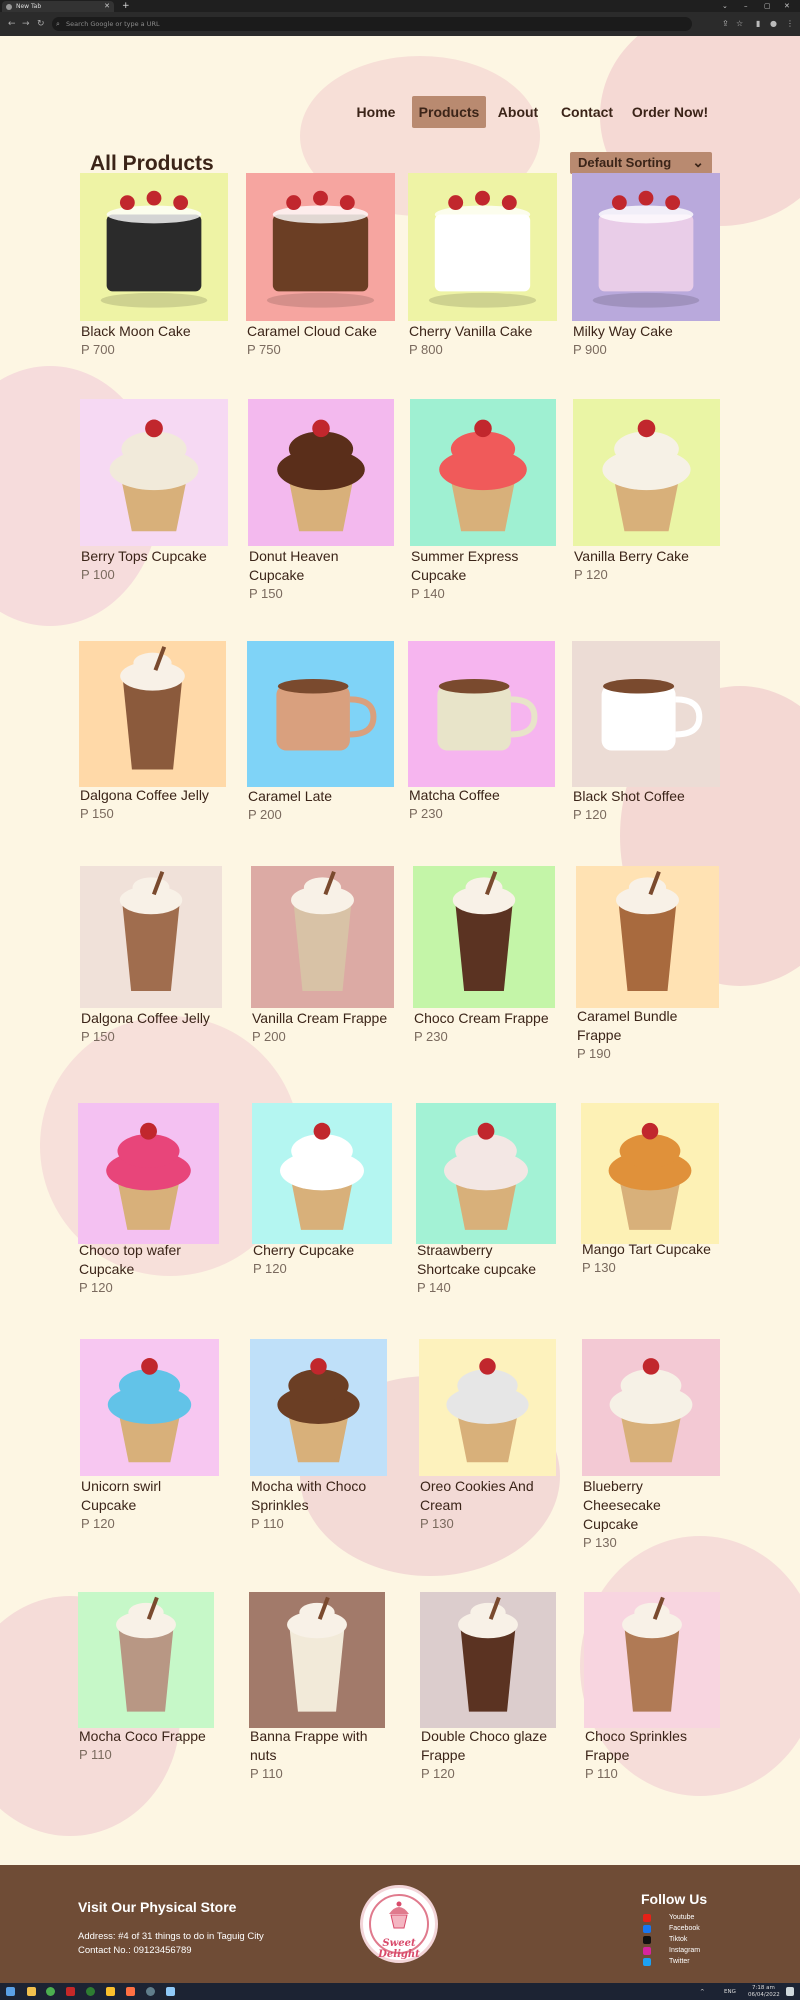  Describe the element at coordinates (518, 112) in the screenshot. I see `nav-about: About` at that location.